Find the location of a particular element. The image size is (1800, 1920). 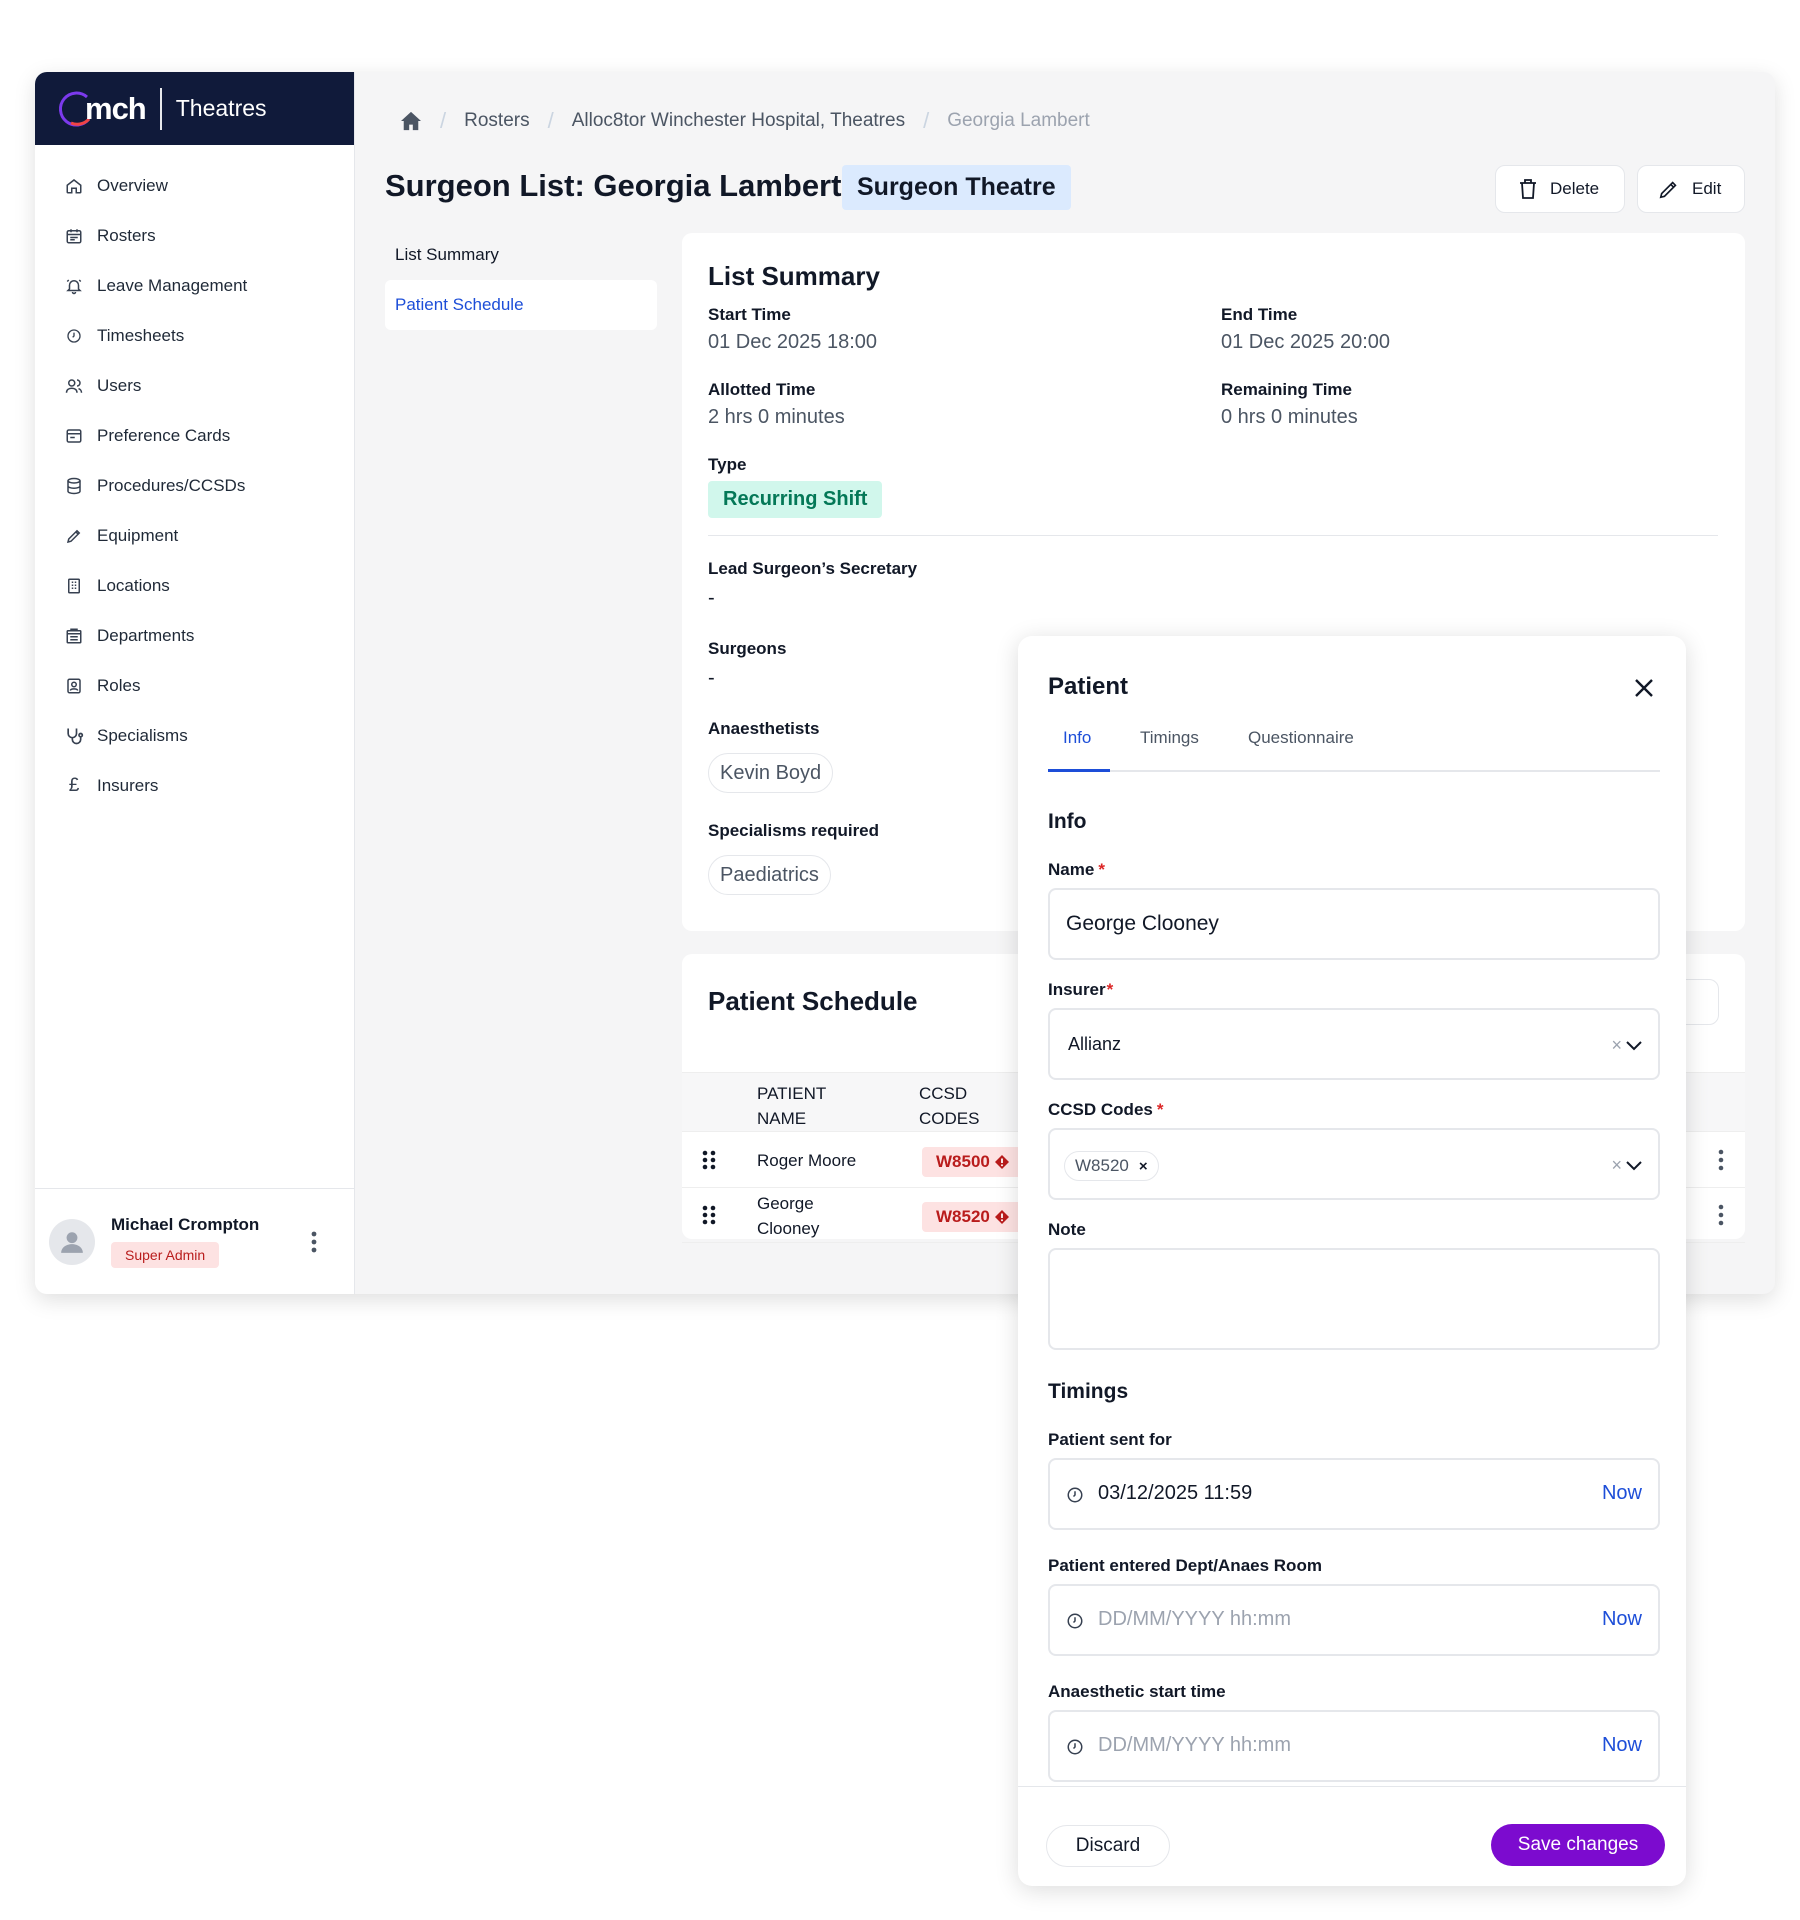

sidebar-item-leave-management: Leave Management is located at coordinates (194, 286).